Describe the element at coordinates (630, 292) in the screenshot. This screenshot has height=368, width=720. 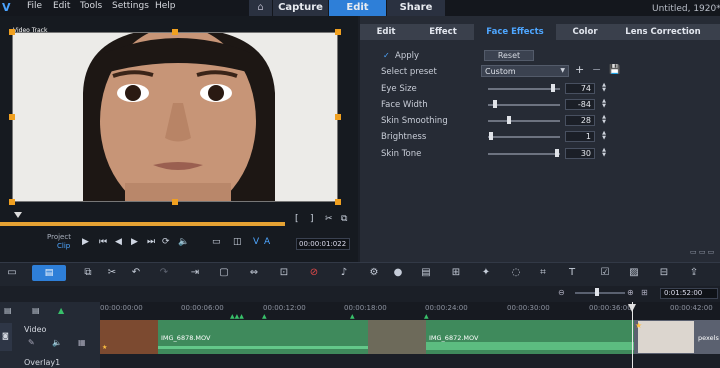
I see `zoom-in-icon: ⊕` at that location.